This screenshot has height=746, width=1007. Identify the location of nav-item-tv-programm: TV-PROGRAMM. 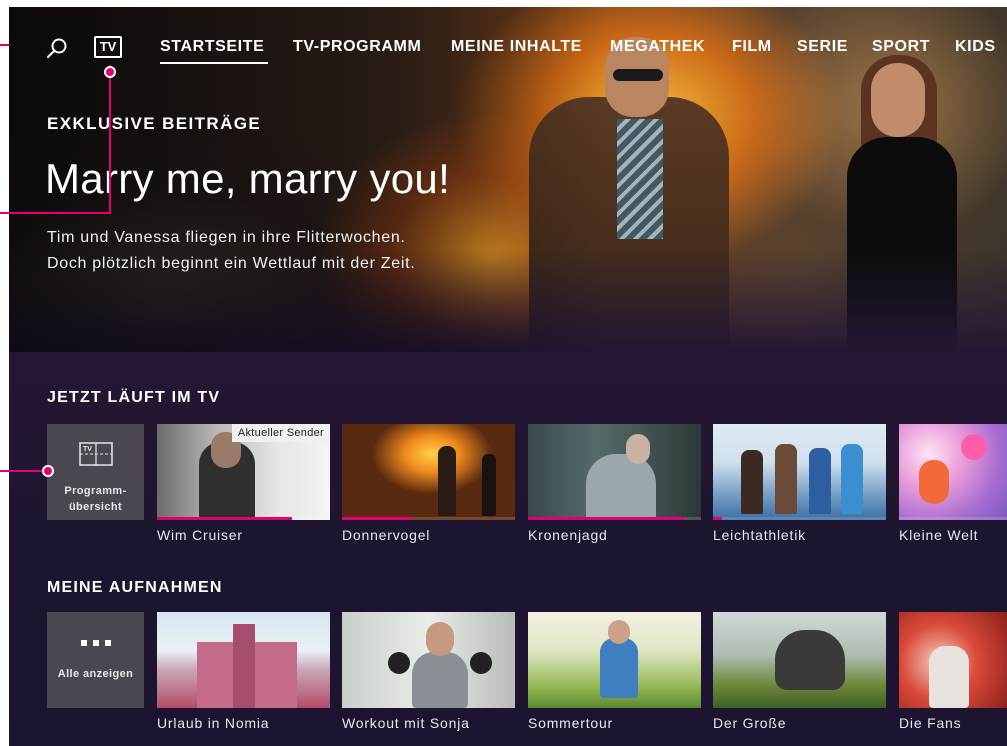
(357, 47).